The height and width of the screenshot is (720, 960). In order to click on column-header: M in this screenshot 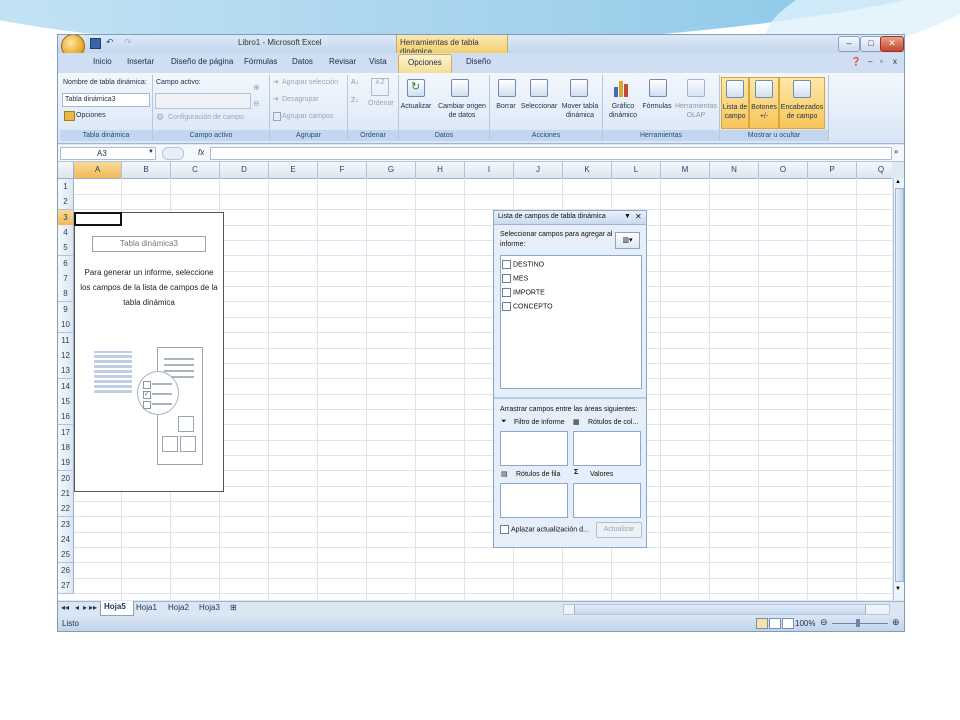, I will do `click(685, 170)`.